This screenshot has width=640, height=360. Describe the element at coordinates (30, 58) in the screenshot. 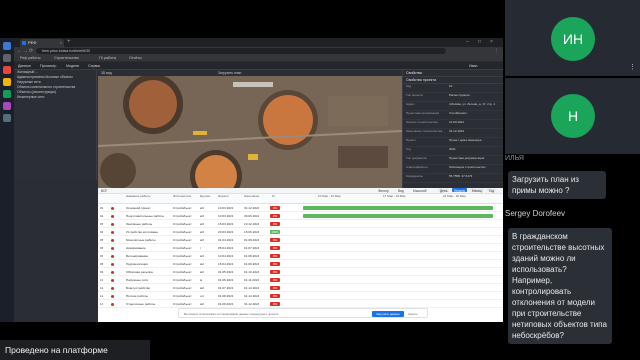

I see `bookmark-1: Реф работы` at that location.